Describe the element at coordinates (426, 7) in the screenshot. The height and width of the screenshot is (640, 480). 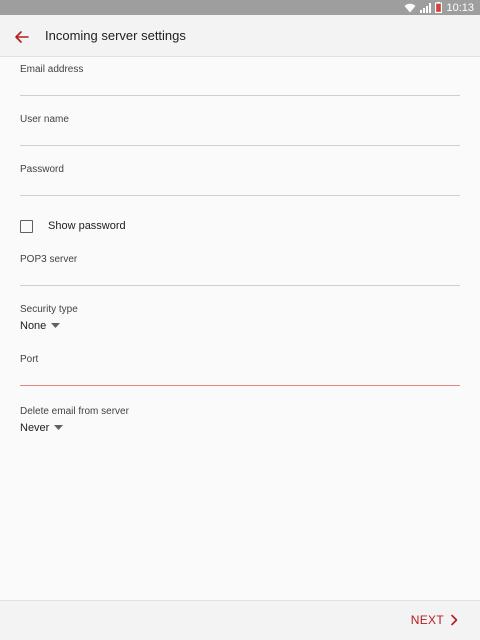
I see `signal-icon` at that location.